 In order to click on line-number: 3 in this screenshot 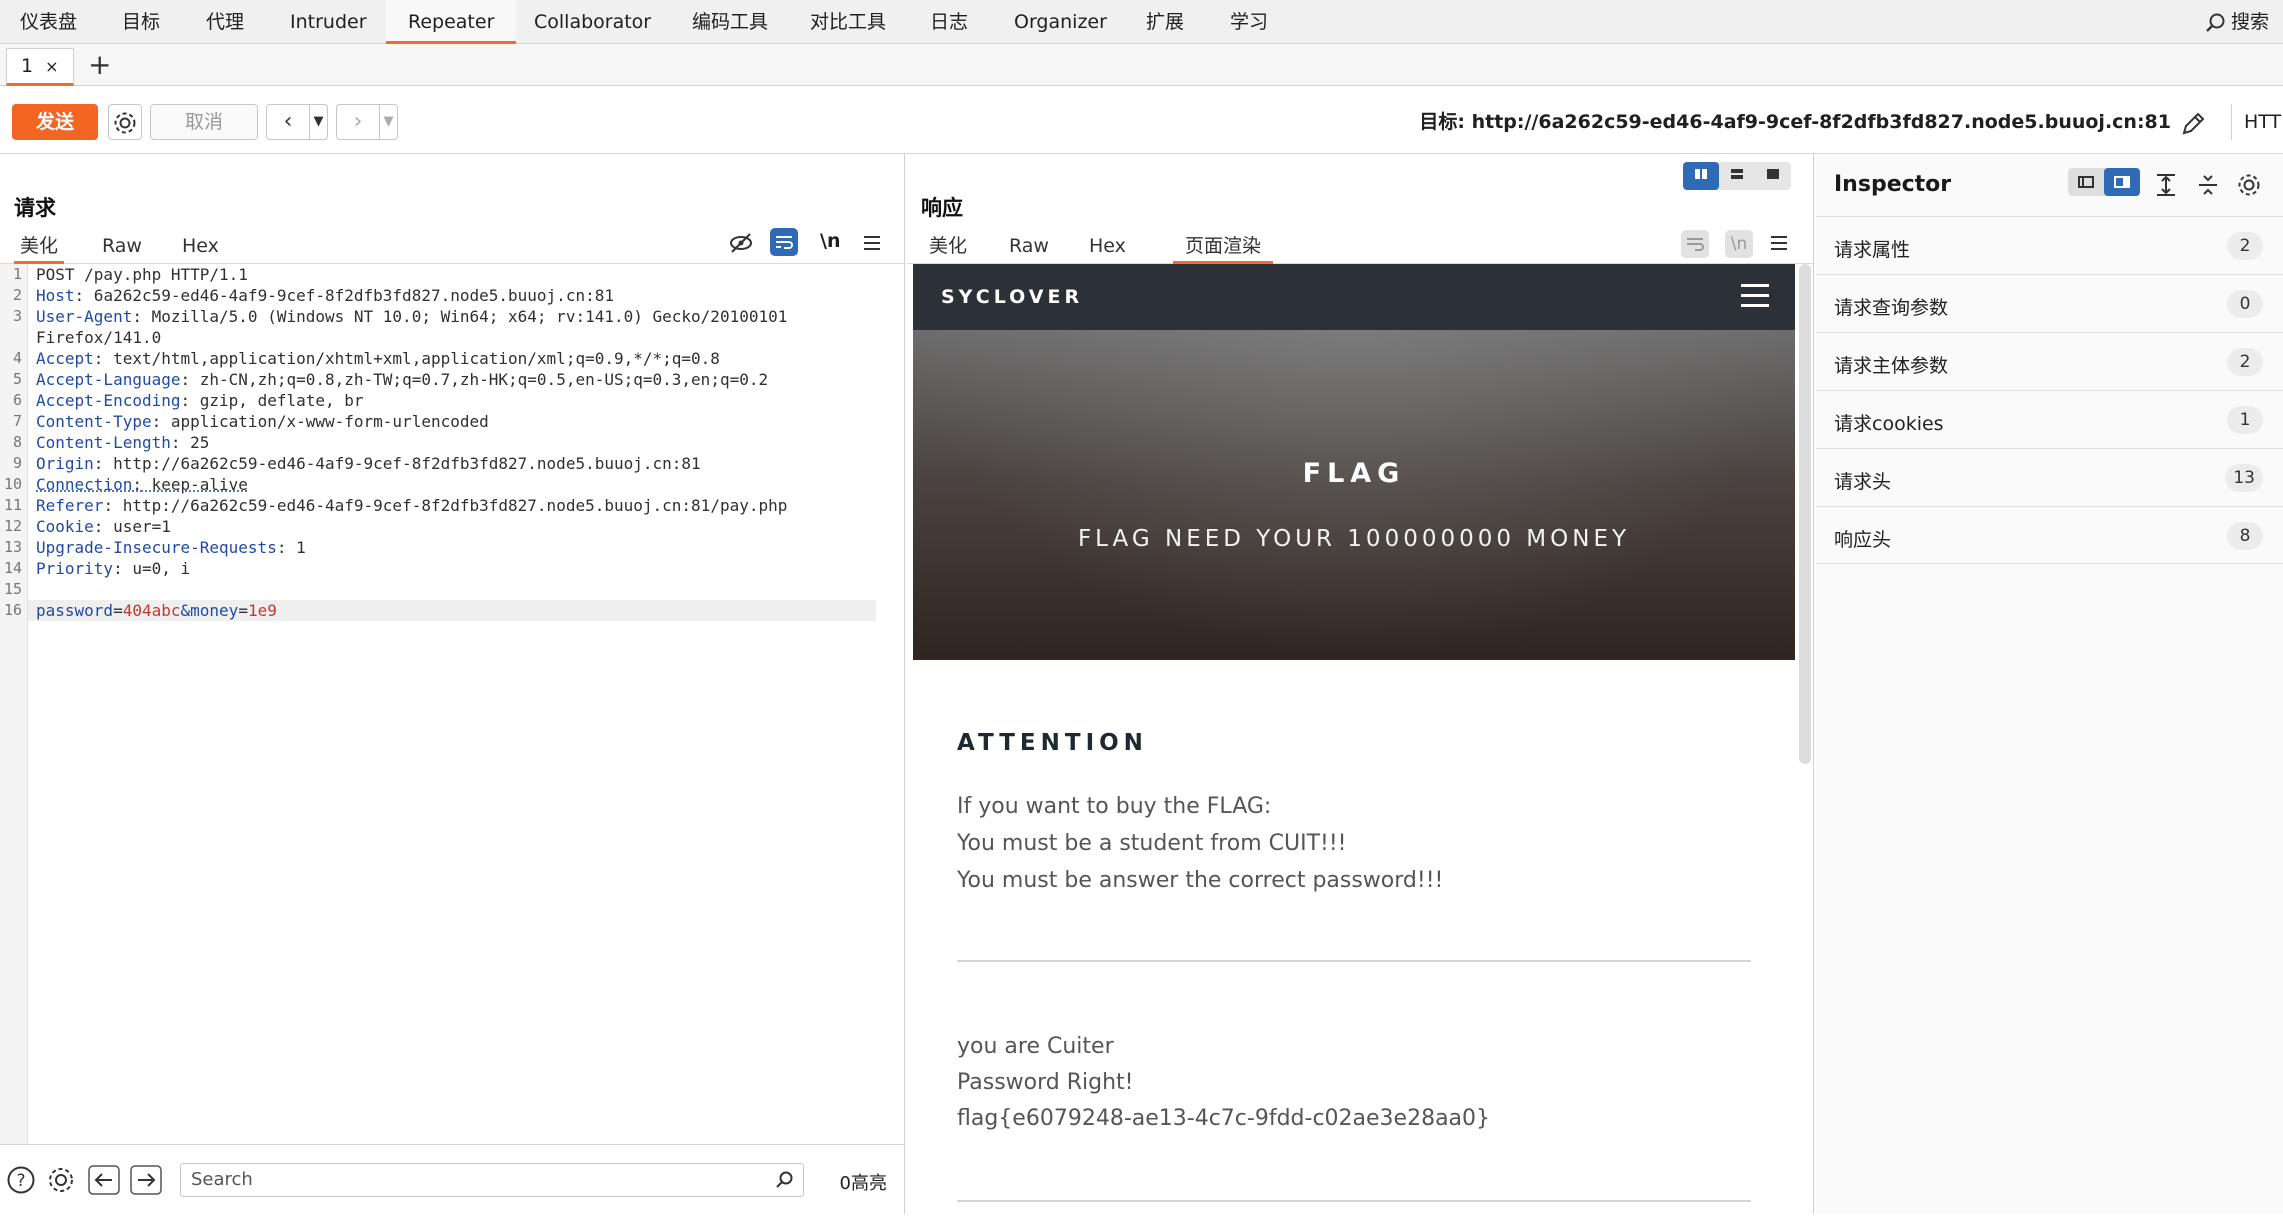, I will do `click(17, 316)`.